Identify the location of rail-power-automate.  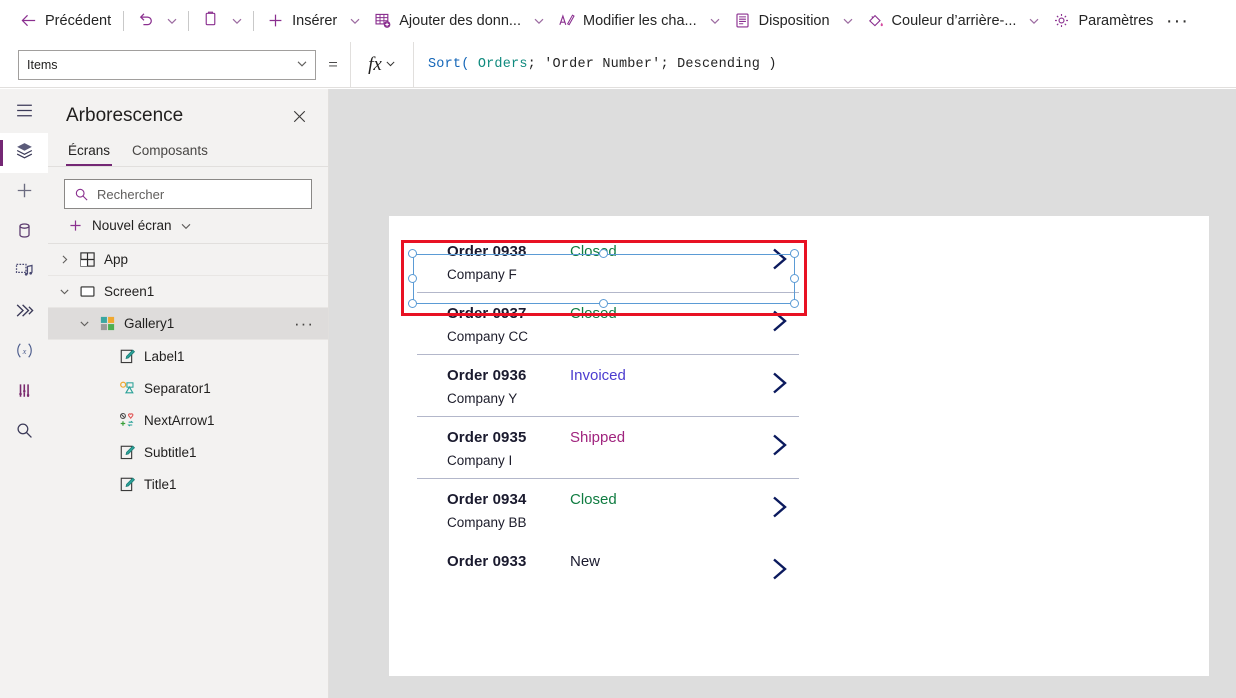
(24, 313).